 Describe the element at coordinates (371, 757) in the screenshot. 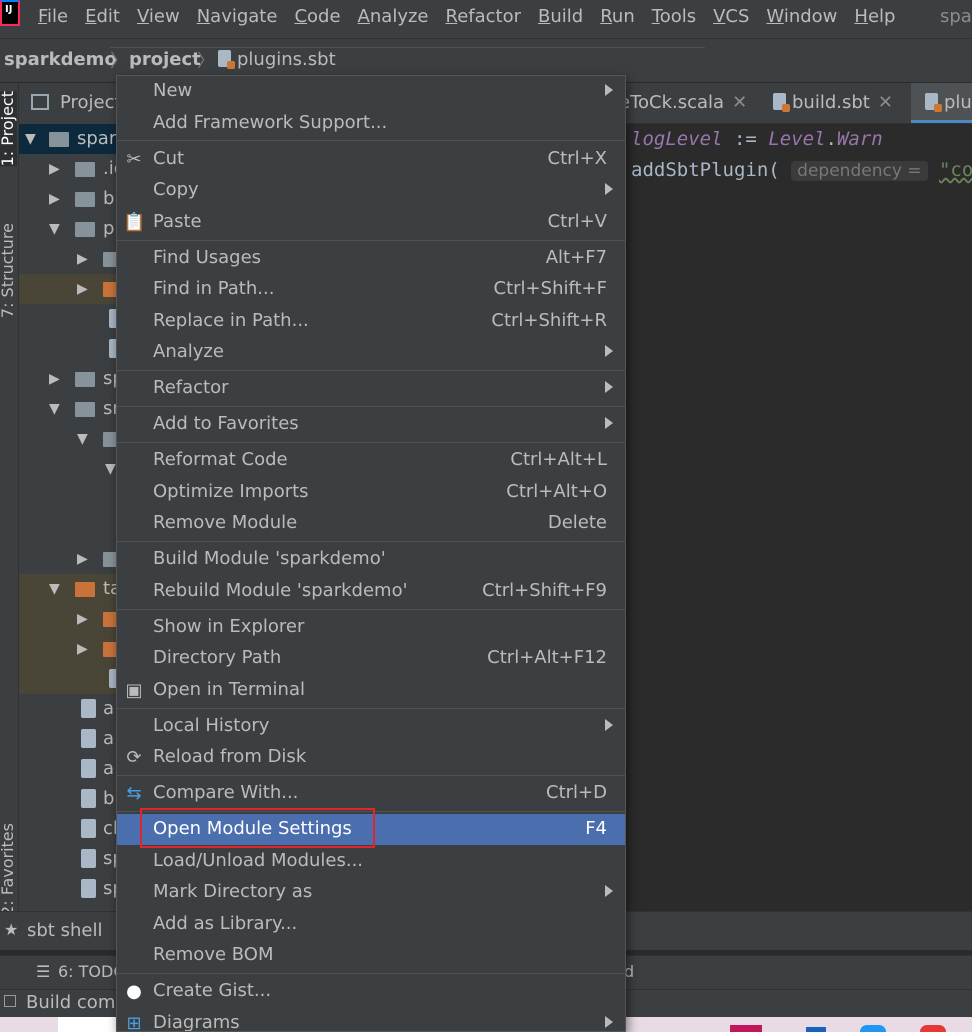

I see `menu-item-reload-from-disk: ⟳ Reload from Disk` at that location.